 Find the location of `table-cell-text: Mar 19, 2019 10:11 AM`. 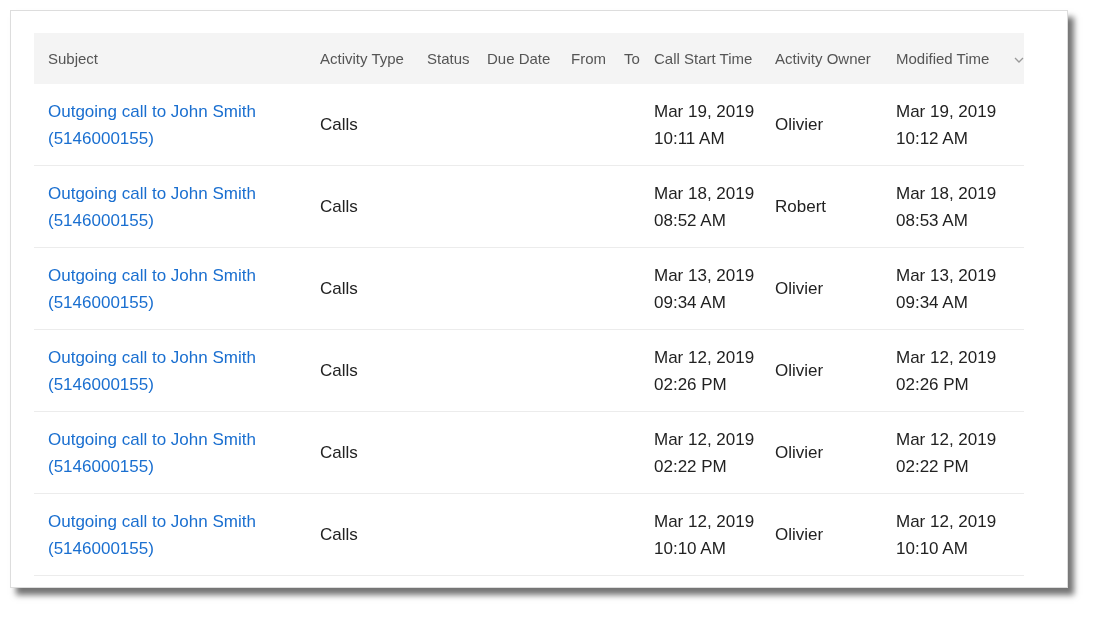

table-cell-text: Mar 19, 2019 10:11 AM is located at coordinates (705, 125).